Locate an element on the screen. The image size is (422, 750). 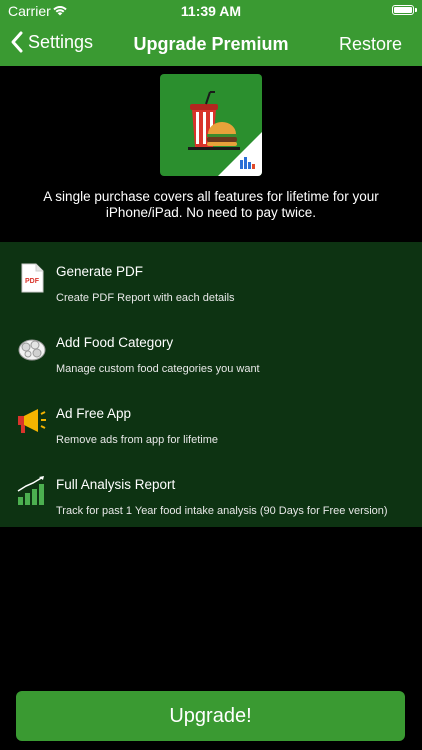
feature-title: Generate PDF is located at coordinates (100, 271).